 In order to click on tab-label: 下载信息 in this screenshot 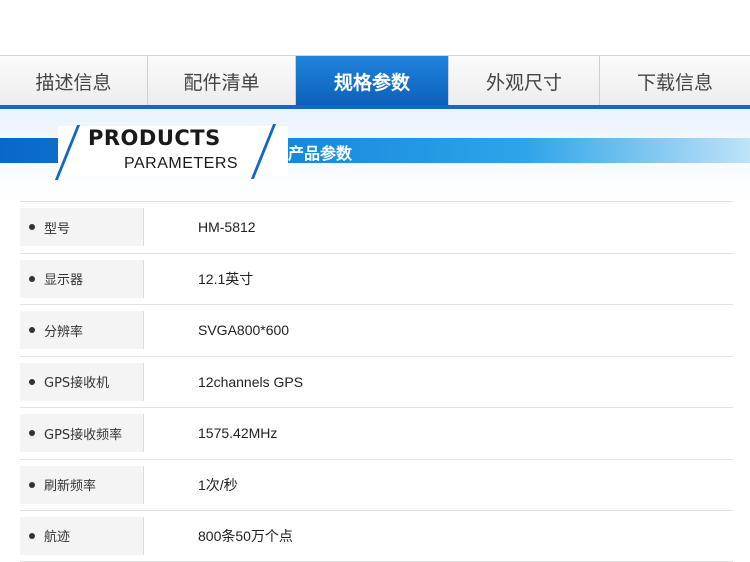, I will do `click(674, 82)`.